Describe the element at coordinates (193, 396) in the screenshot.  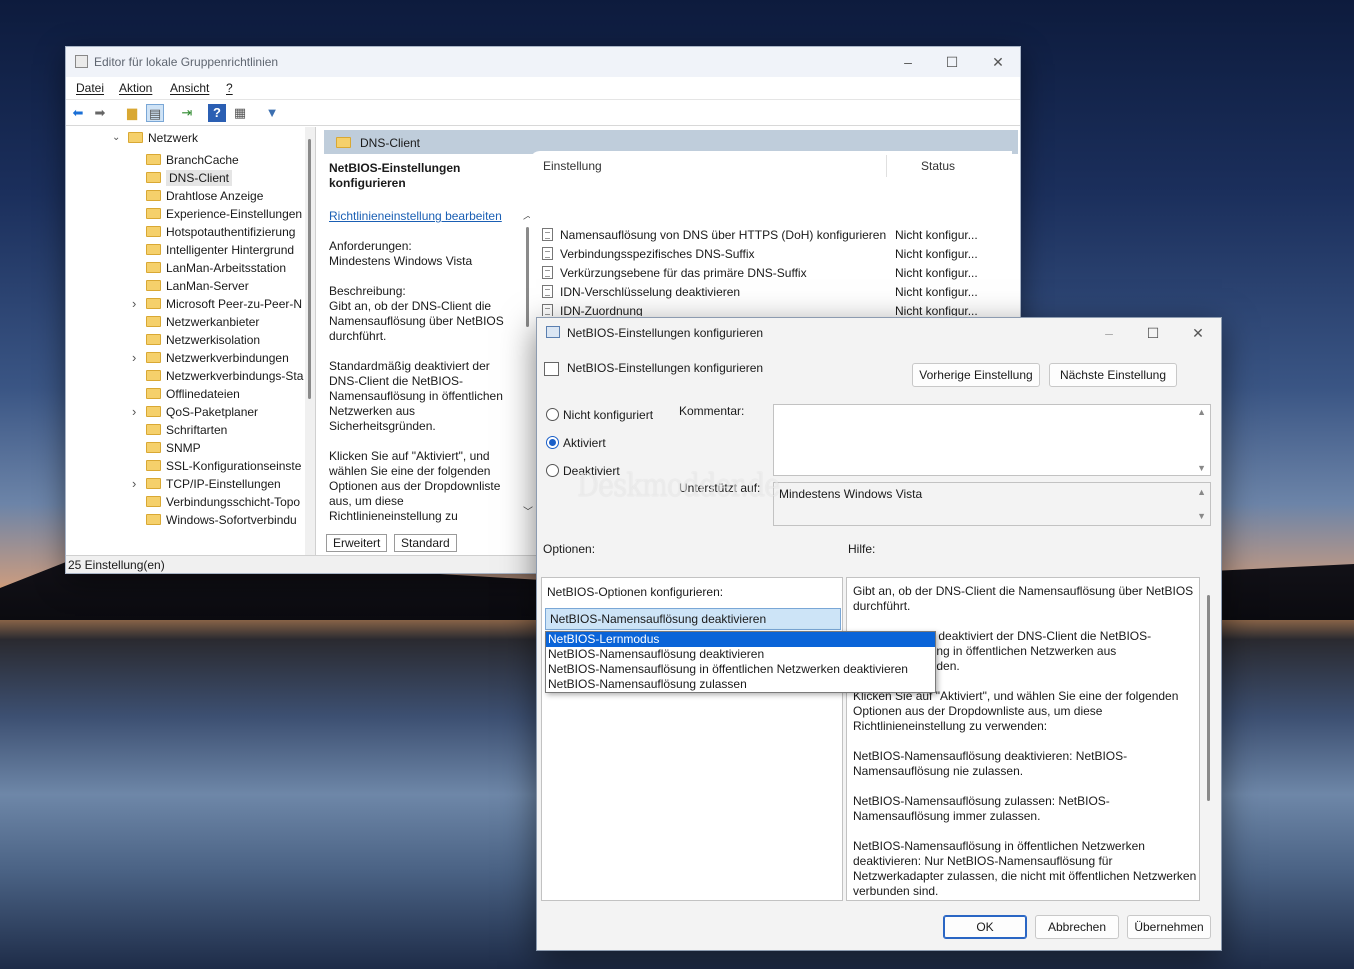
I see `tree-item: Offlinedateien` at that location.